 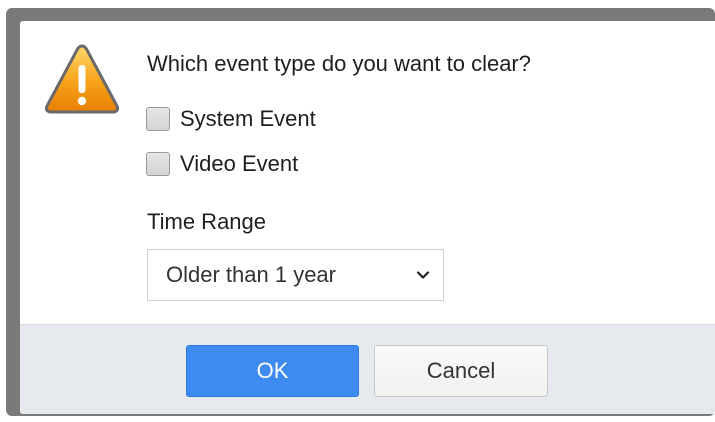 What do you see at coordinates (248, 118) in the screenshot?
I see `system-event-label: System Event` at bounding box center [248, 118].